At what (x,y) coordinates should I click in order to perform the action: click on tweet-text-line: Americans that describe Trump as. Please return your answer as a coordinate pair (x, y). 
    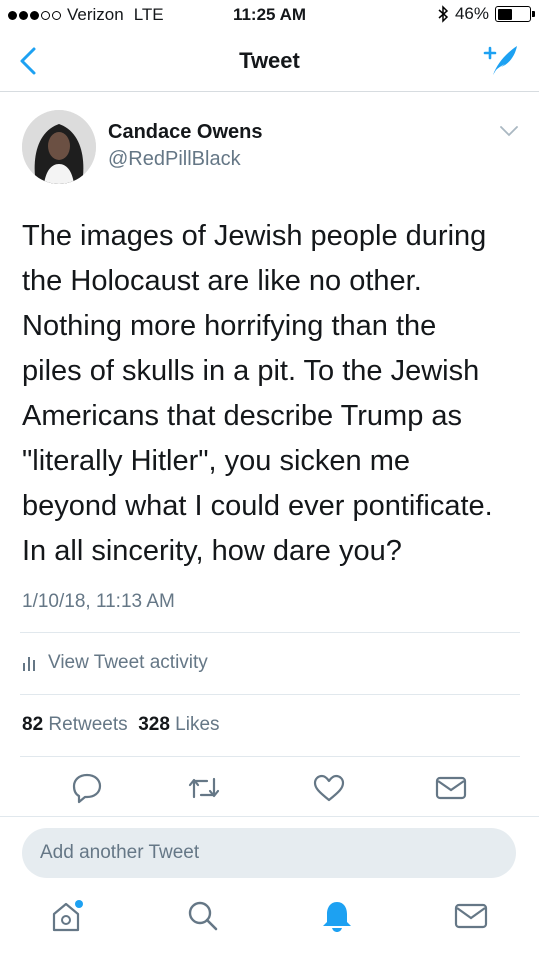
    Looking at the image, I should click on (242, 416).